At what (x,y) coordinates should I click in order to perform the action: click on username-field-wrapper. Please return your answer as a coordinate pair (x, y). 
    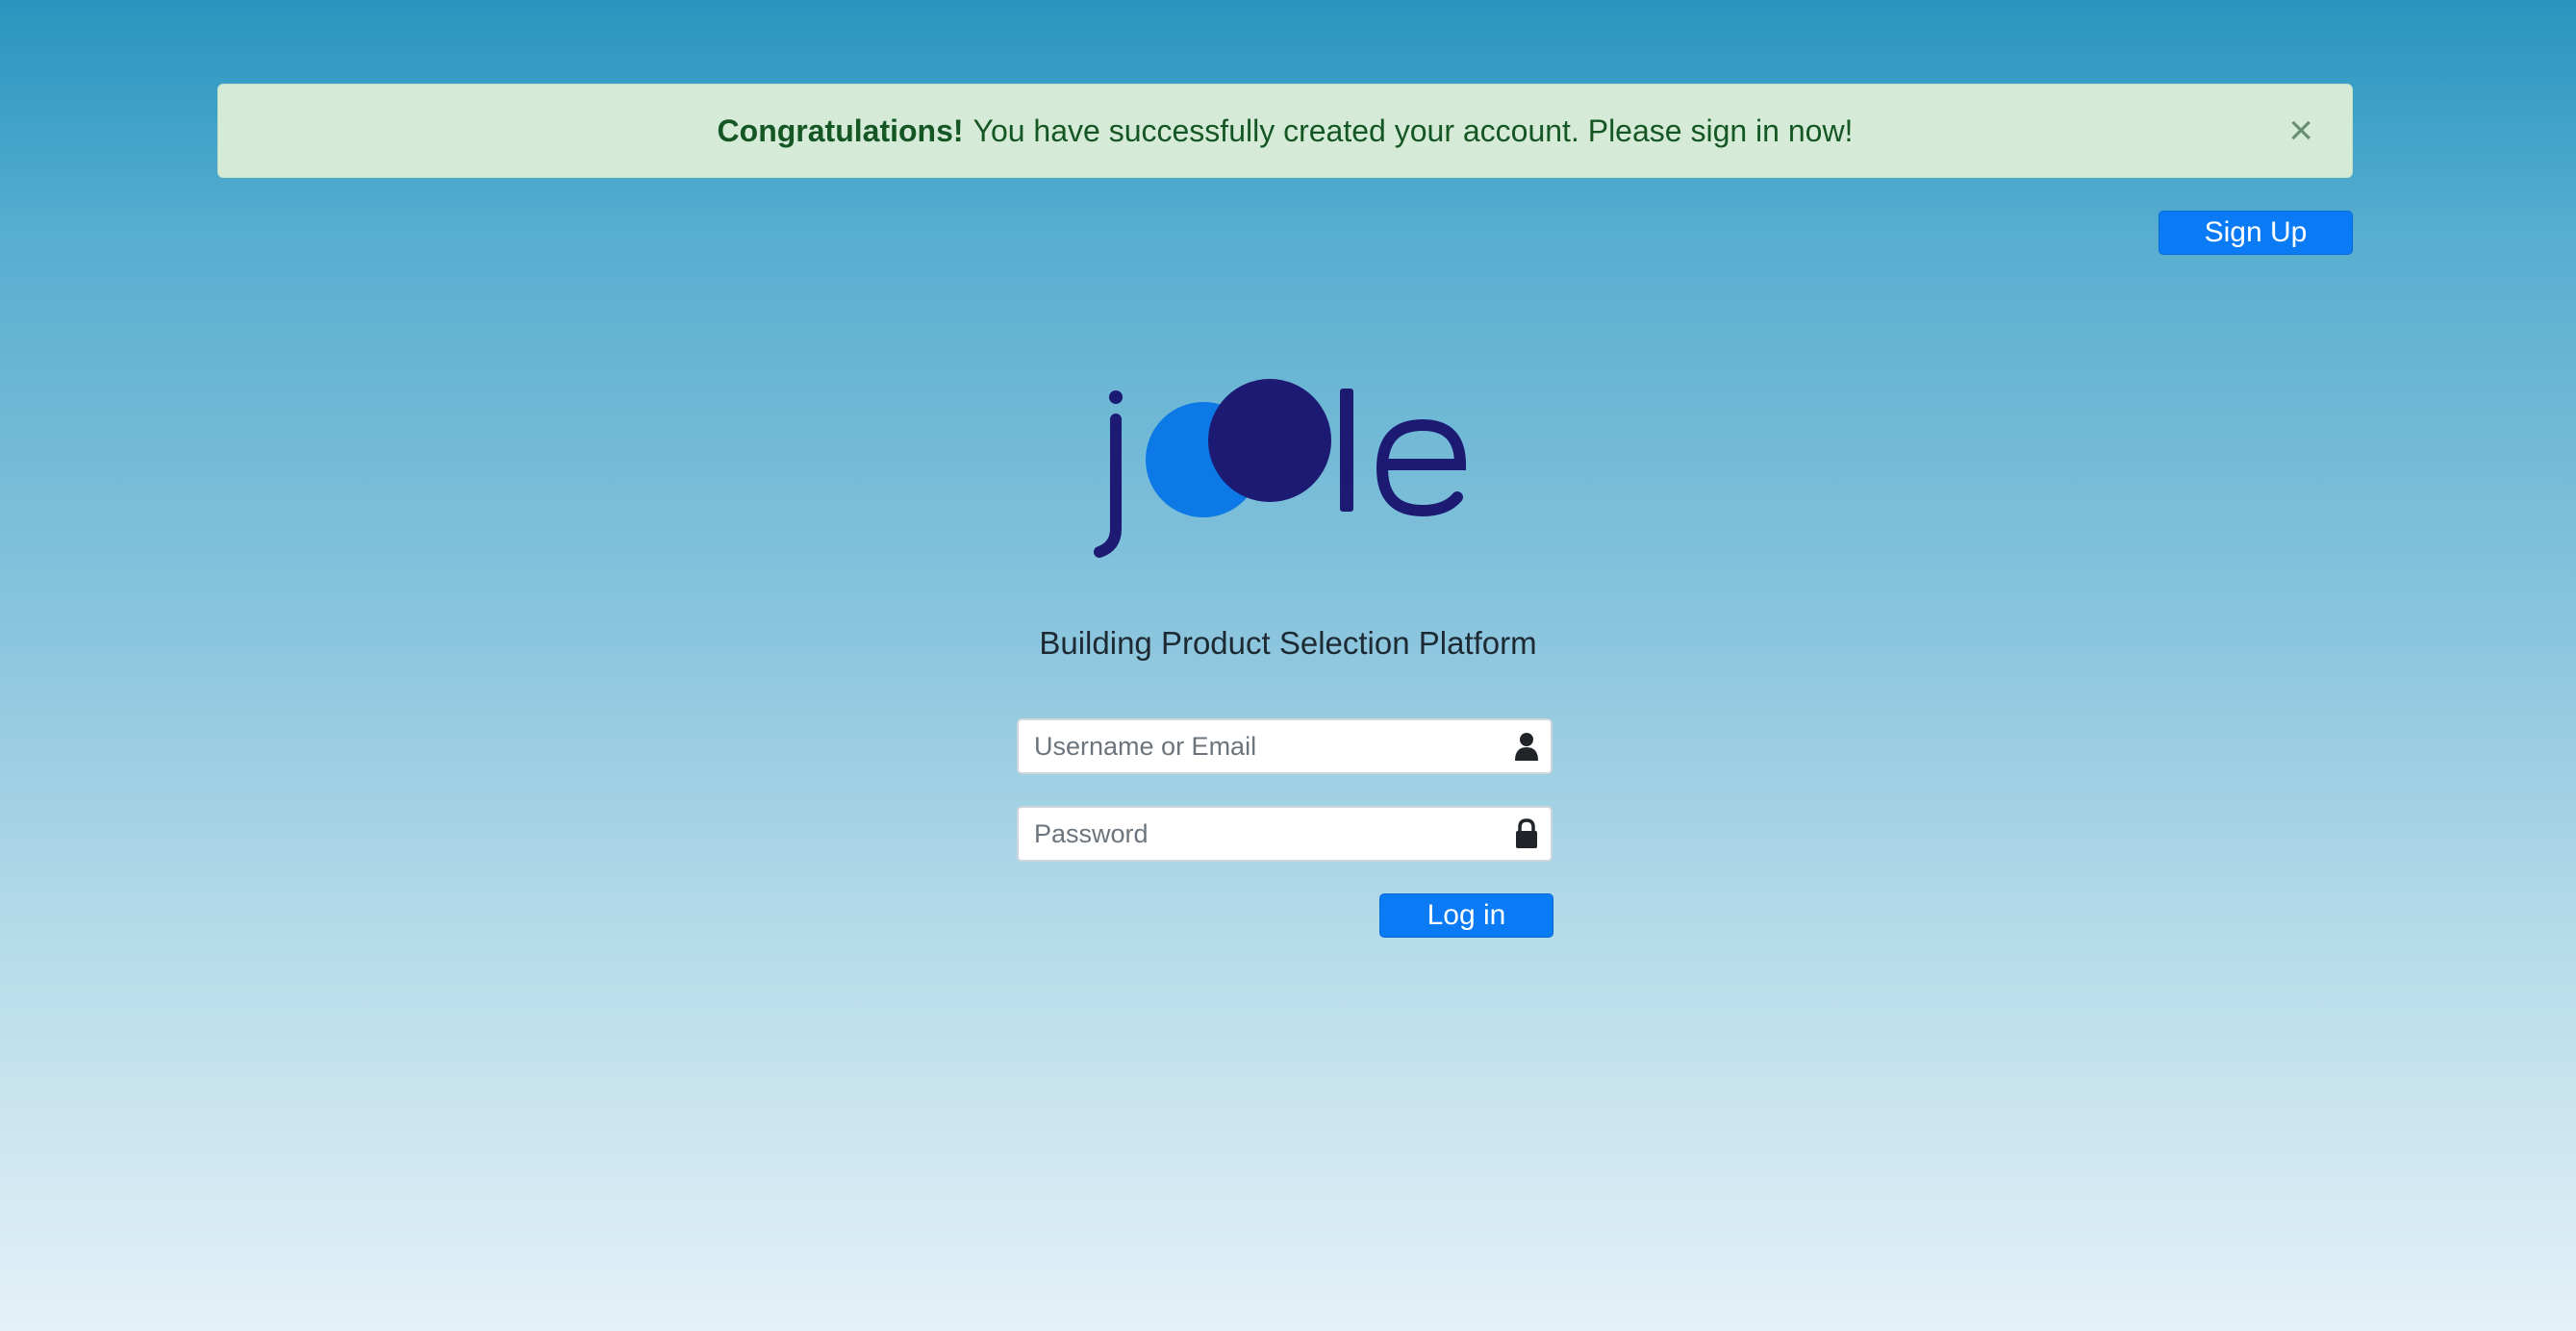
    Looking at the image, I should click on (1285, 746).